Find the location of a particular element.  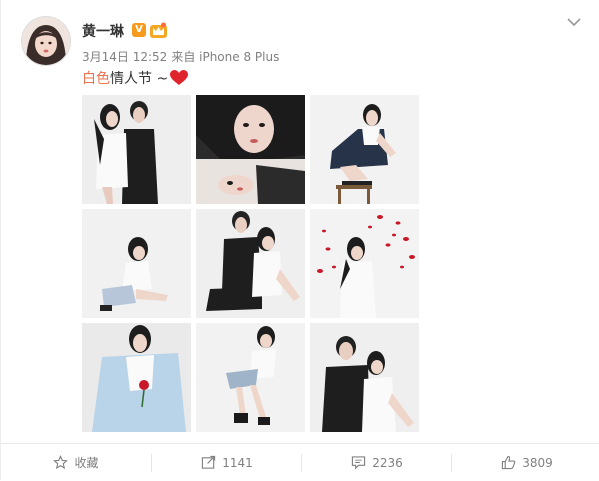

post-text: 白色情人节 ~ is located at coordinates (135, 78).